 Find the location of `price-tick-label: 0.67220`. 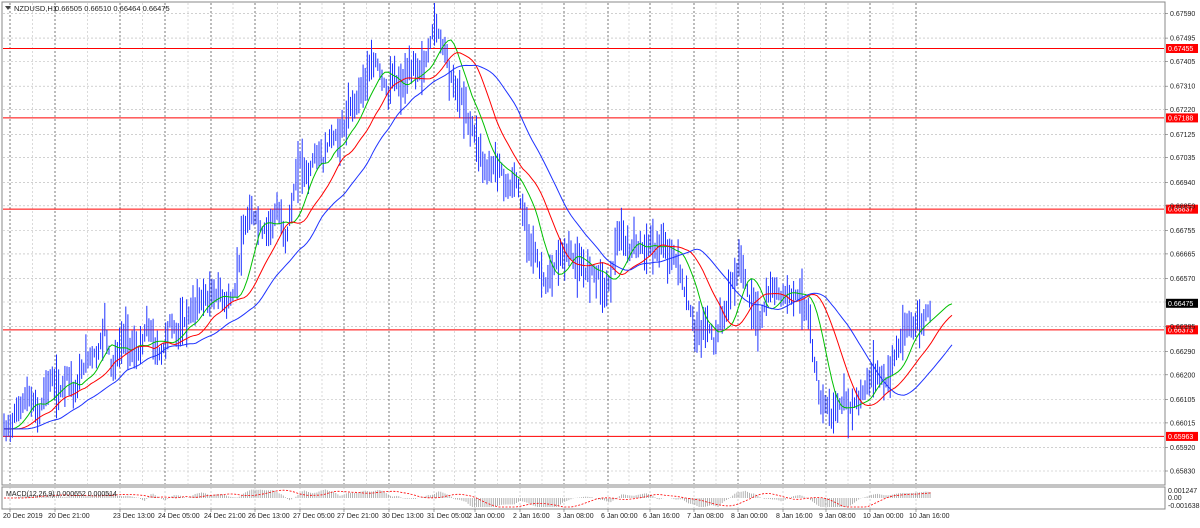

price-tick-label: 0.67220 is located at coordinates (1182, 110).